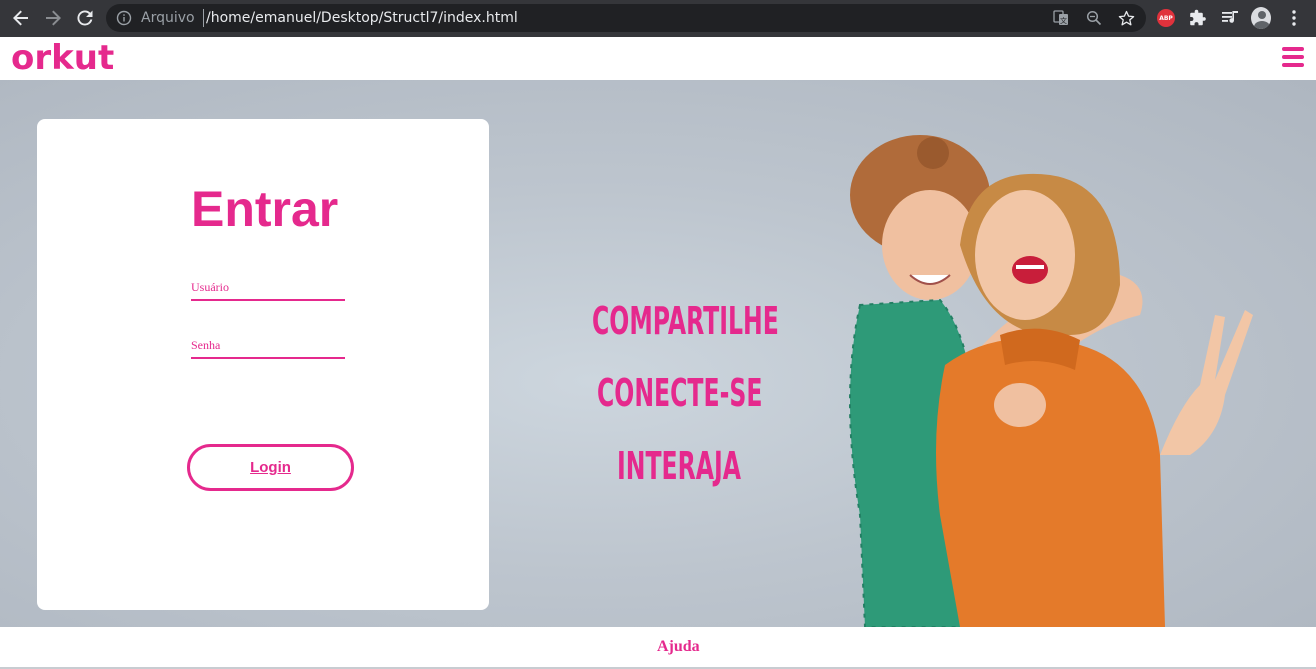  I want to click on hamburger-menu-icon, so click(1293, 57).